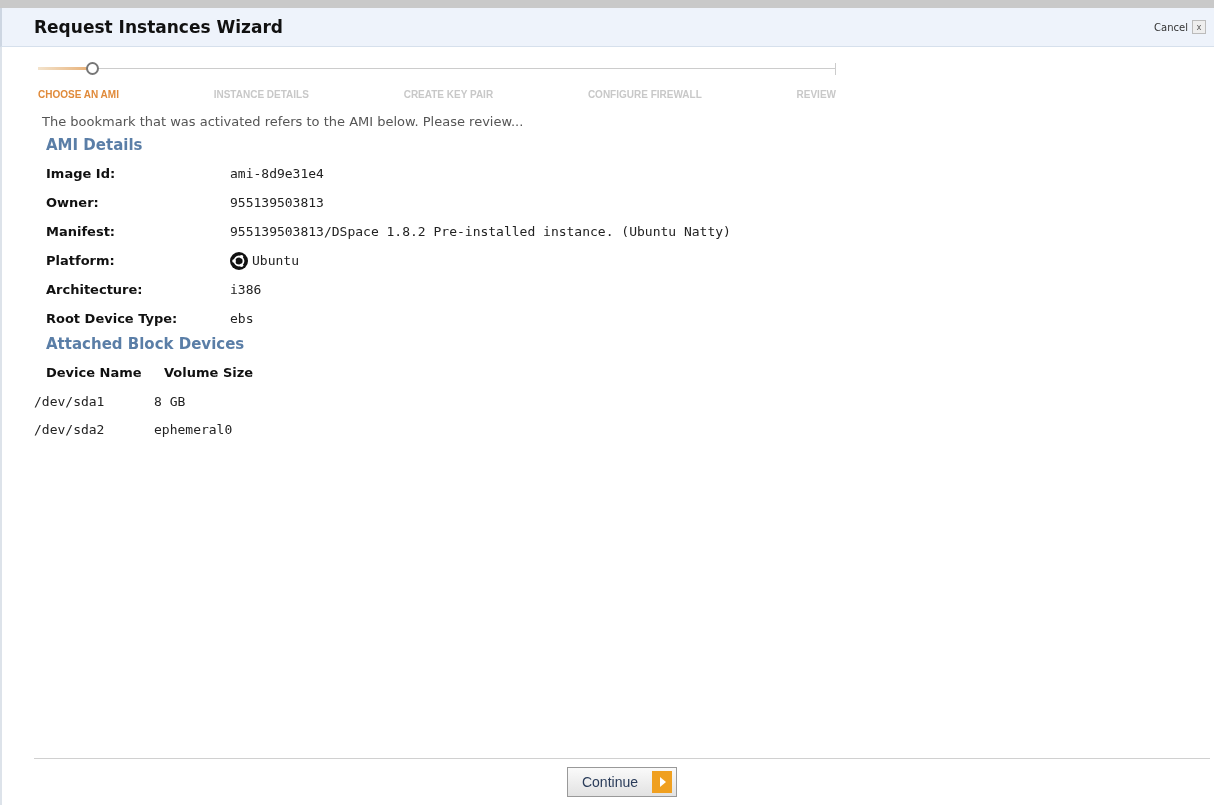 This screenshot has width=1214, height=805. Describe the element at coordinates (480, 231) in the screenshot. I see `field-value: 955139503813/DSpace 1.8.2 Pre-installed instance. (Ubuntu Natty)` at that location.